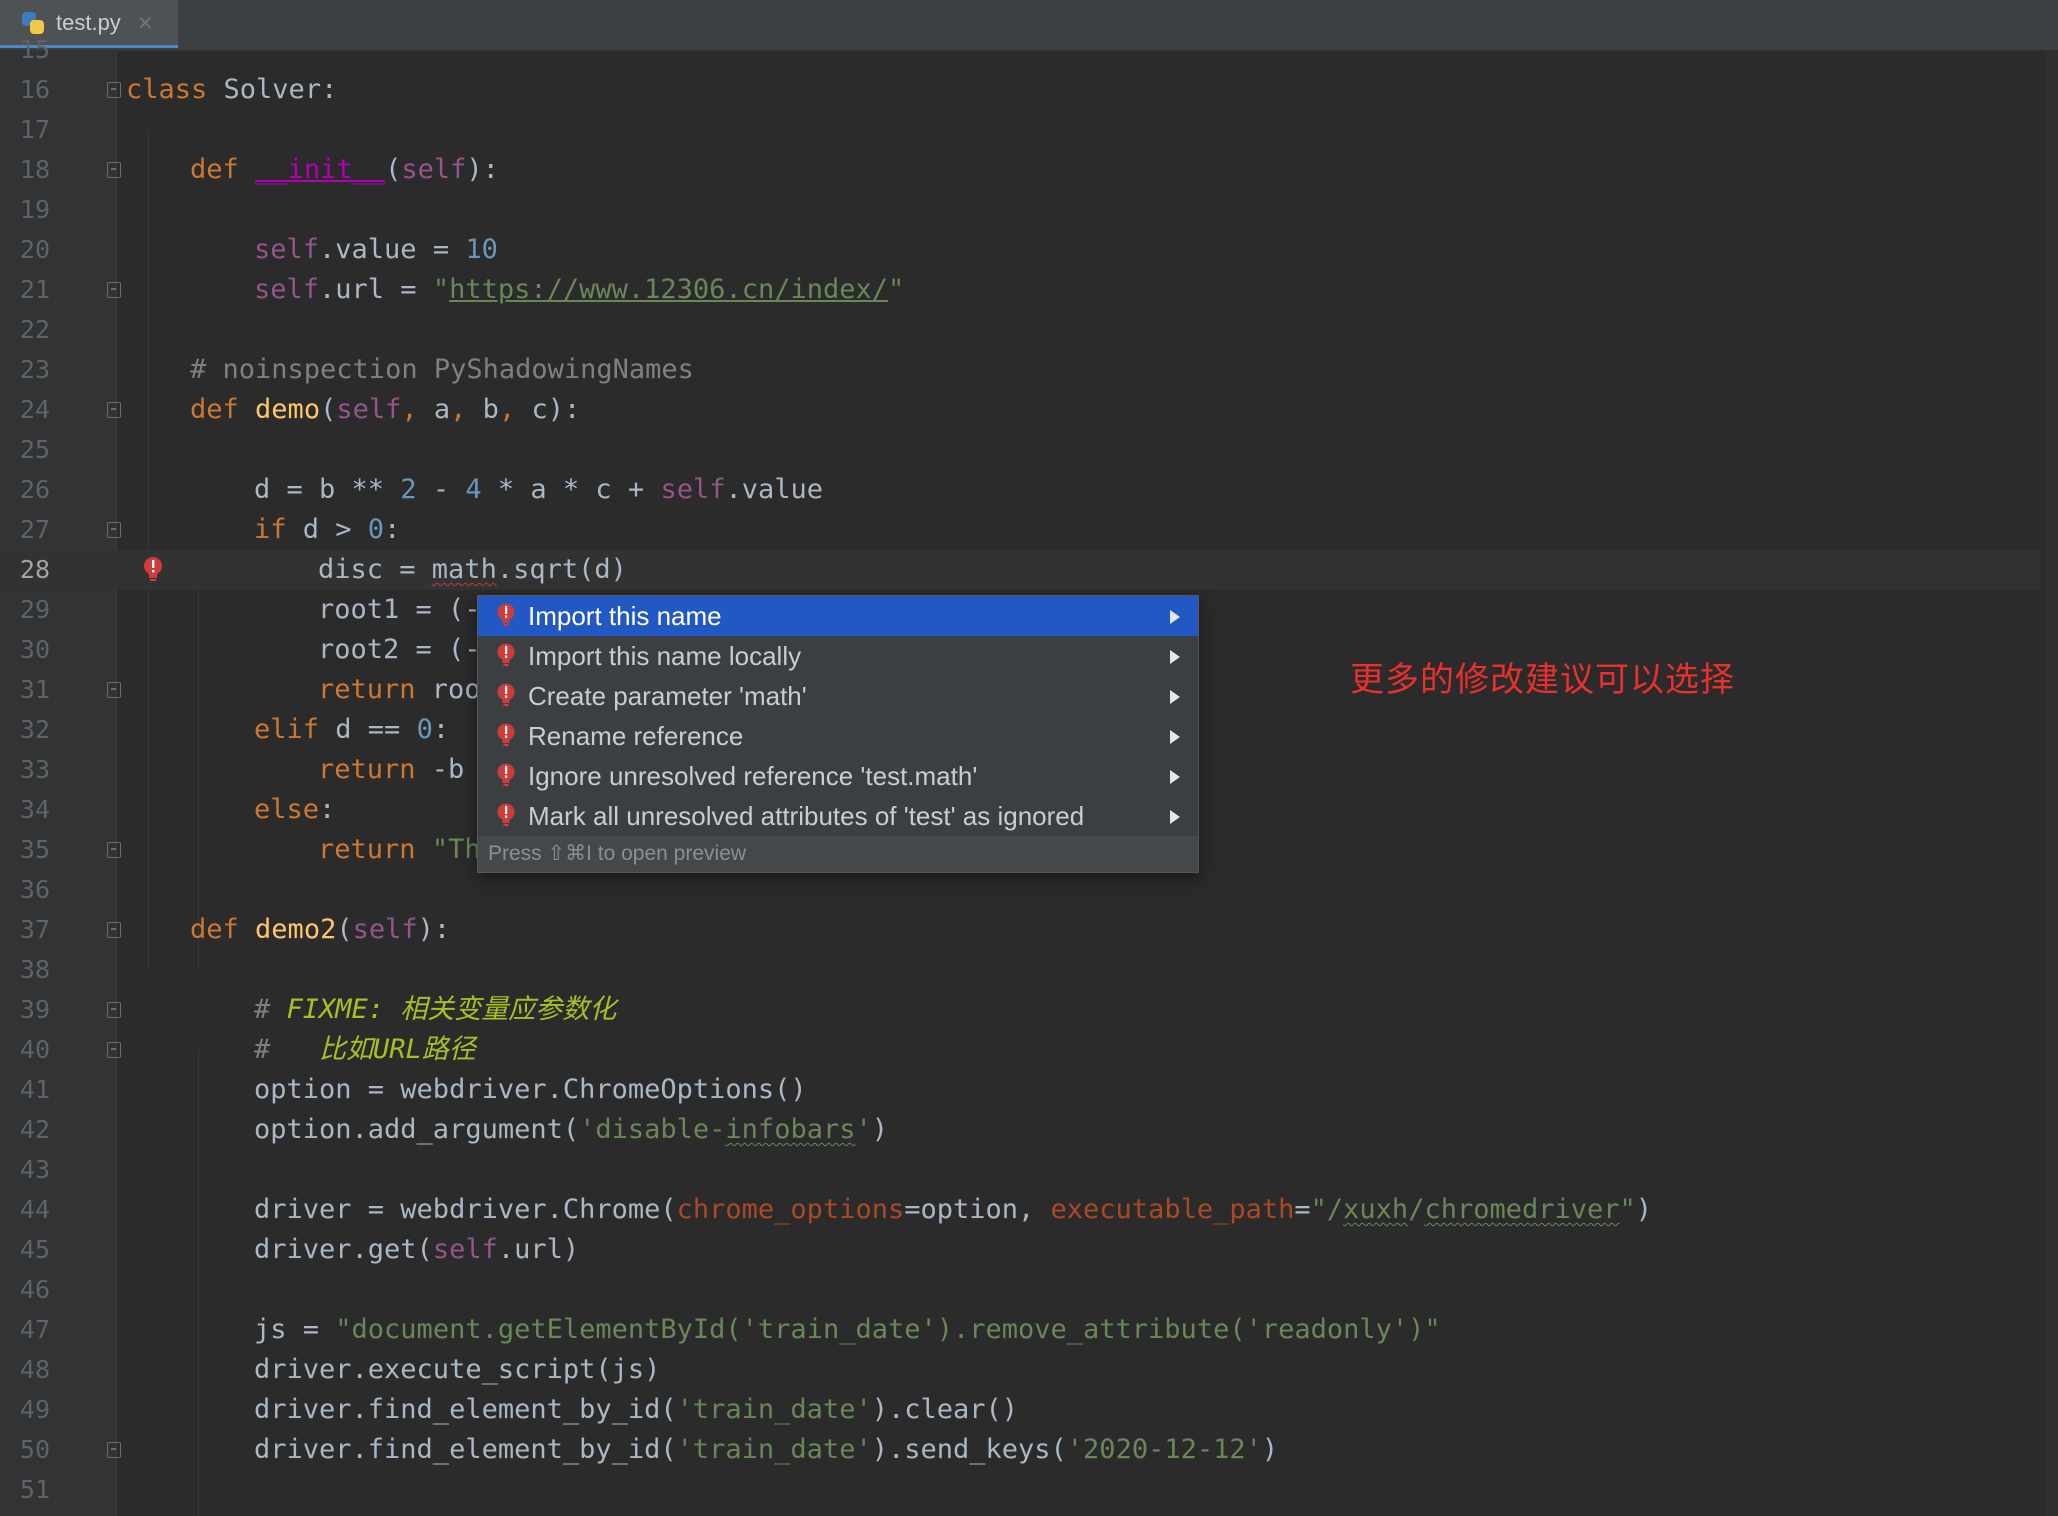 This screenshot has height=1516, width=2058. Describe the element at coordinates (399, 609) in the screenshot. I see `code-text: root1 = (-` at that location.